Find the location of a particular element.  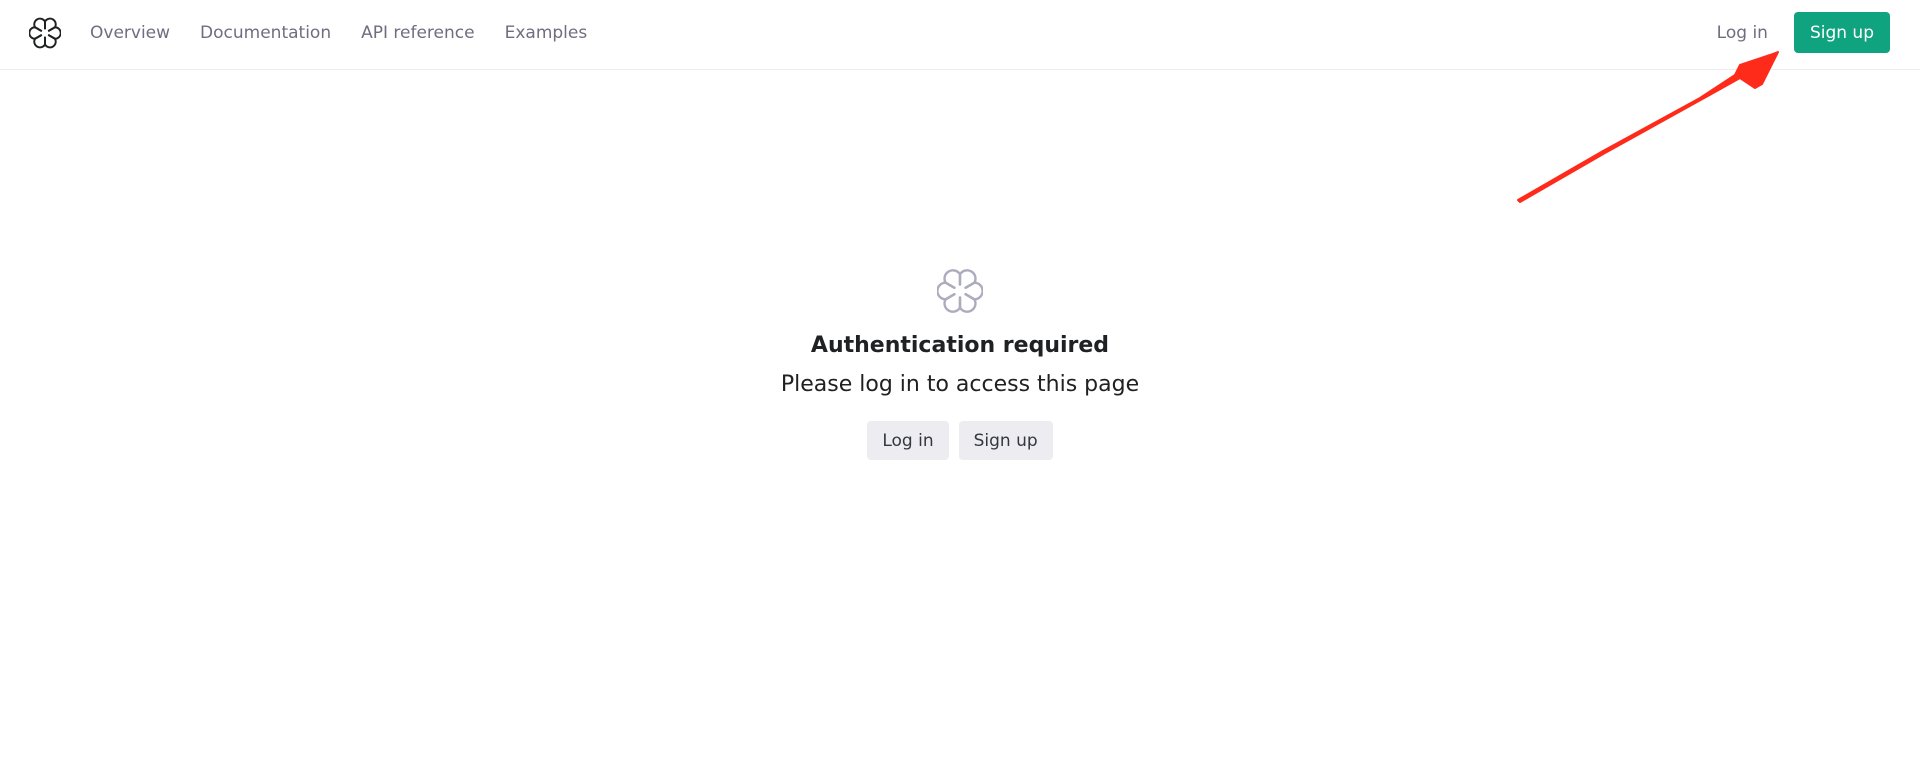

header-actions: Log in Sign up is located at coordinates (1803, 32).